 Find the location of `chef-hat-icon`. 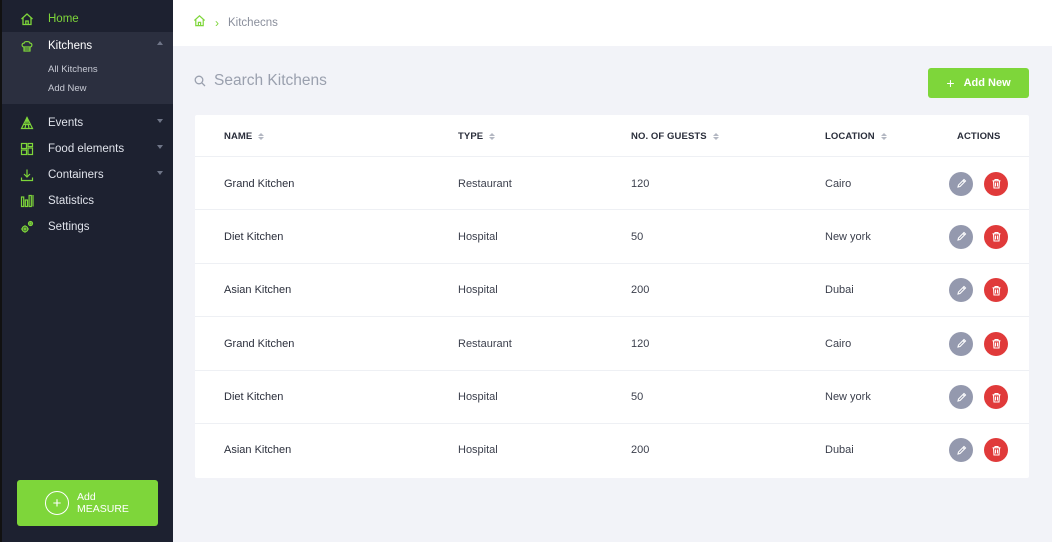

chef-hat-icon is located at coordinates (27, 46).